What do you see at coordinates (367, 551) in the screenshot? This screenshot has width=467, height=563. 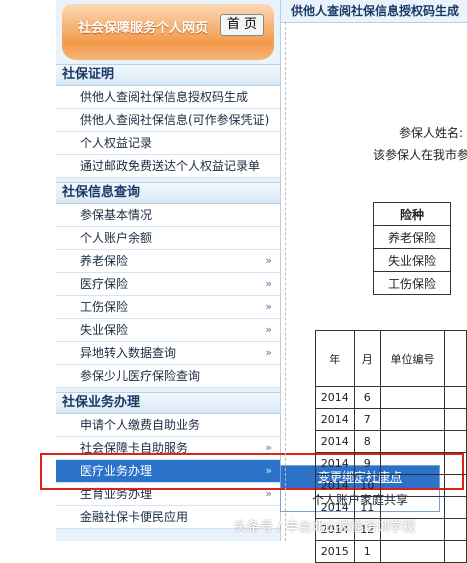 I see `cell-month: 1` at bounding box center [367, 551].